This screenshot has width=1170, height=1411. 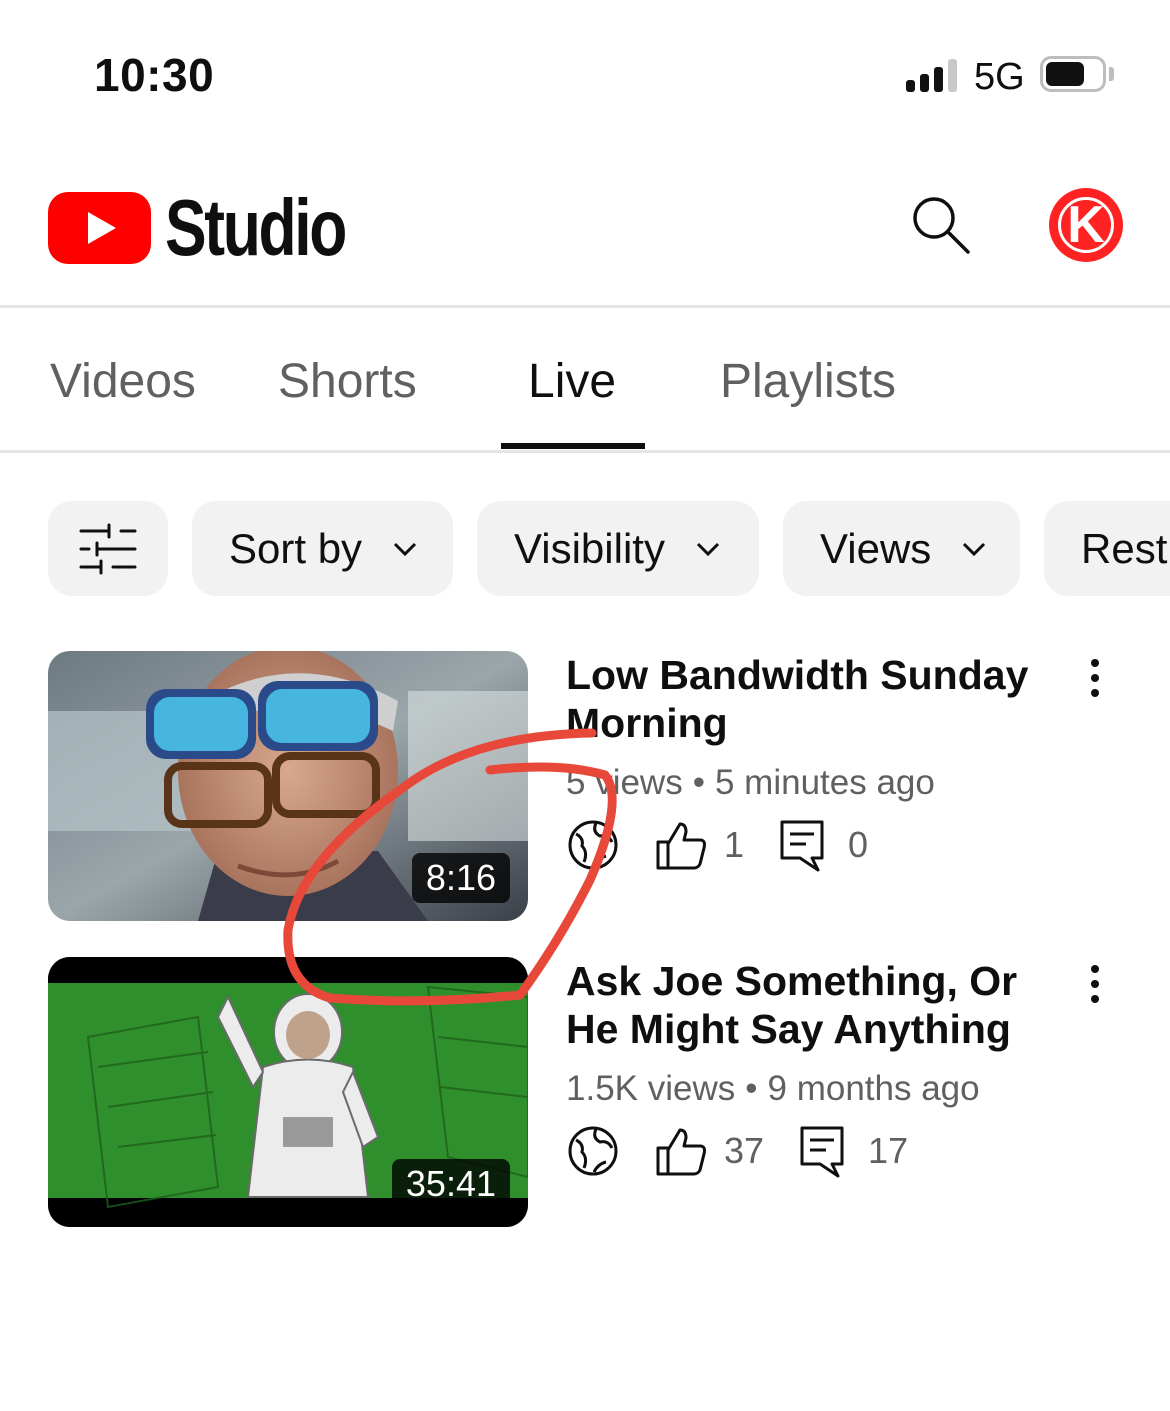 I want to click on search-icon, so click(x=941, y=225).